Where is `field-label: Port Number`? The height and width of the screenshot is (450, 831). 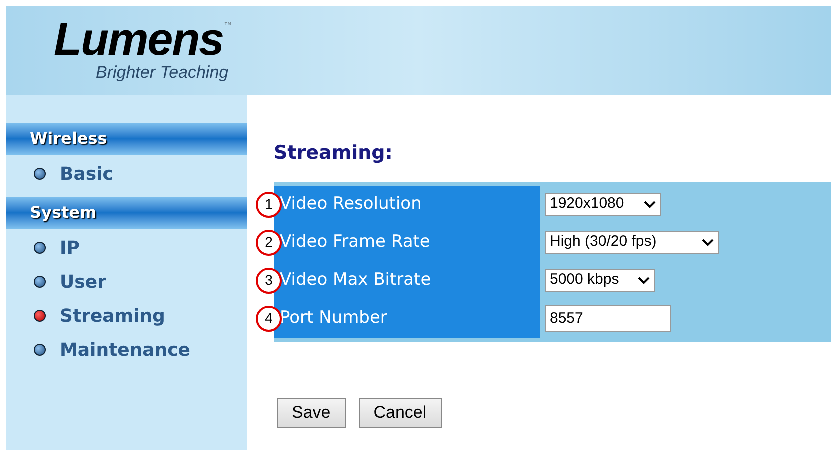 field-label: Port Number is located at coordinates (333, 318).